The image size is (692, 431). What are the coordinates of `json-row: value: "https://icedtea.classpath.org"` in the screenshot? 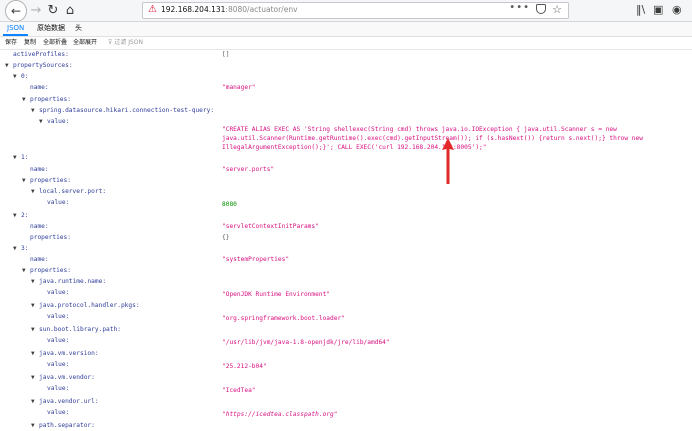 It's located at (346, 413).